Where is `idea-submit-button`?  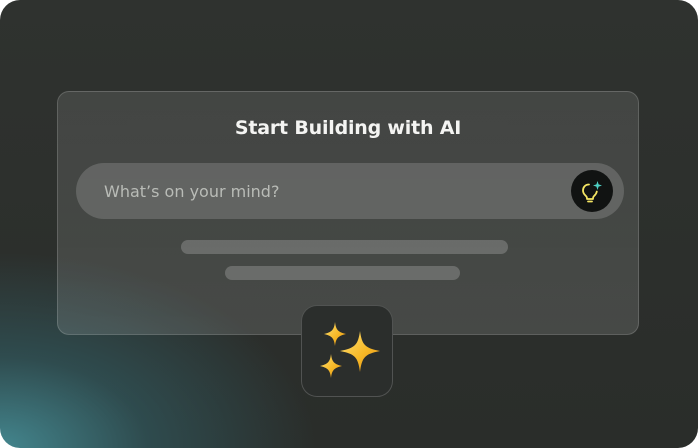
idea-submit-button is located at coordinates (592, 191).